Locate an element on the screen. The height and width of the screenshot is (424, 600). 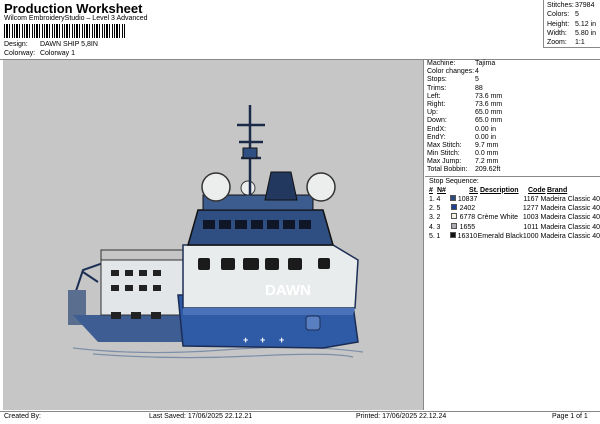
design-line: Design: DAWN SHIP 5,8IN is located at coordinates (51, 44).